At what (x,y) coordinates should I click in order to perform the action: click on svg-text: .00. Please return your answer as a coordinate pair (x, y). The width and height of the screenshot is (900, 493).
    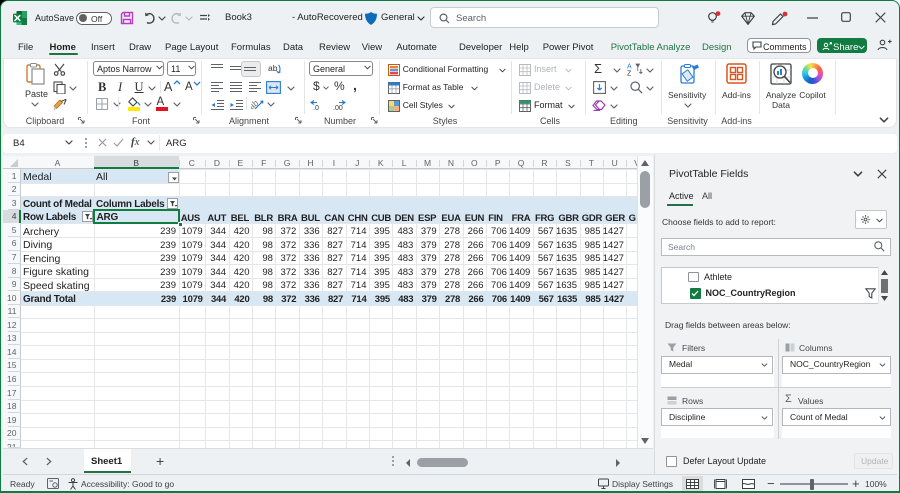
    Looking at the image, I should click on (338, 108).